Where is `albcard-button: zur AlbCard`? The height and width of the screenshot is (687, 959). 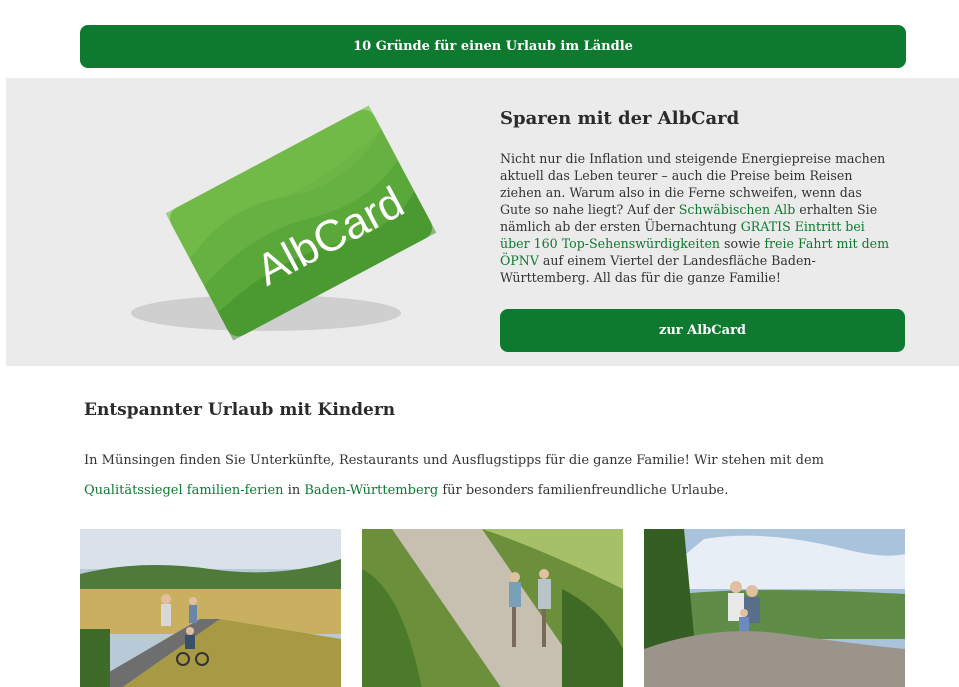
albcard-button: zur AlbCard is located at coordinates (702, 330).